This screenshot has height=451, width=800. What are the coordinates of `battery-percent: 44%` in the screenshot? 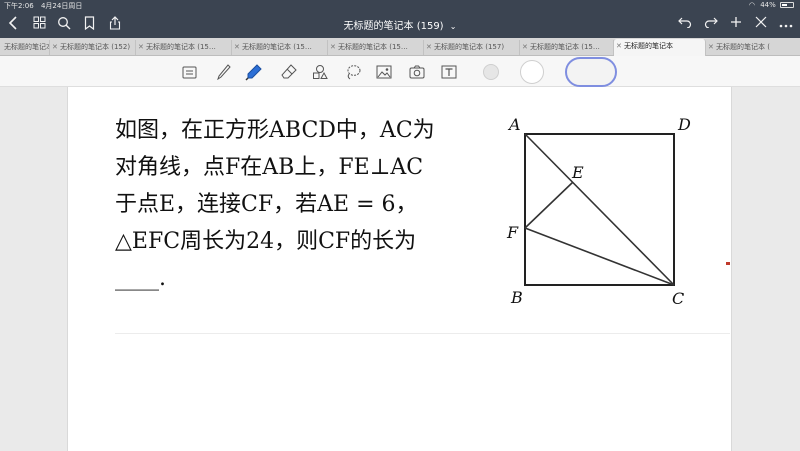 It's located at (768, 5).